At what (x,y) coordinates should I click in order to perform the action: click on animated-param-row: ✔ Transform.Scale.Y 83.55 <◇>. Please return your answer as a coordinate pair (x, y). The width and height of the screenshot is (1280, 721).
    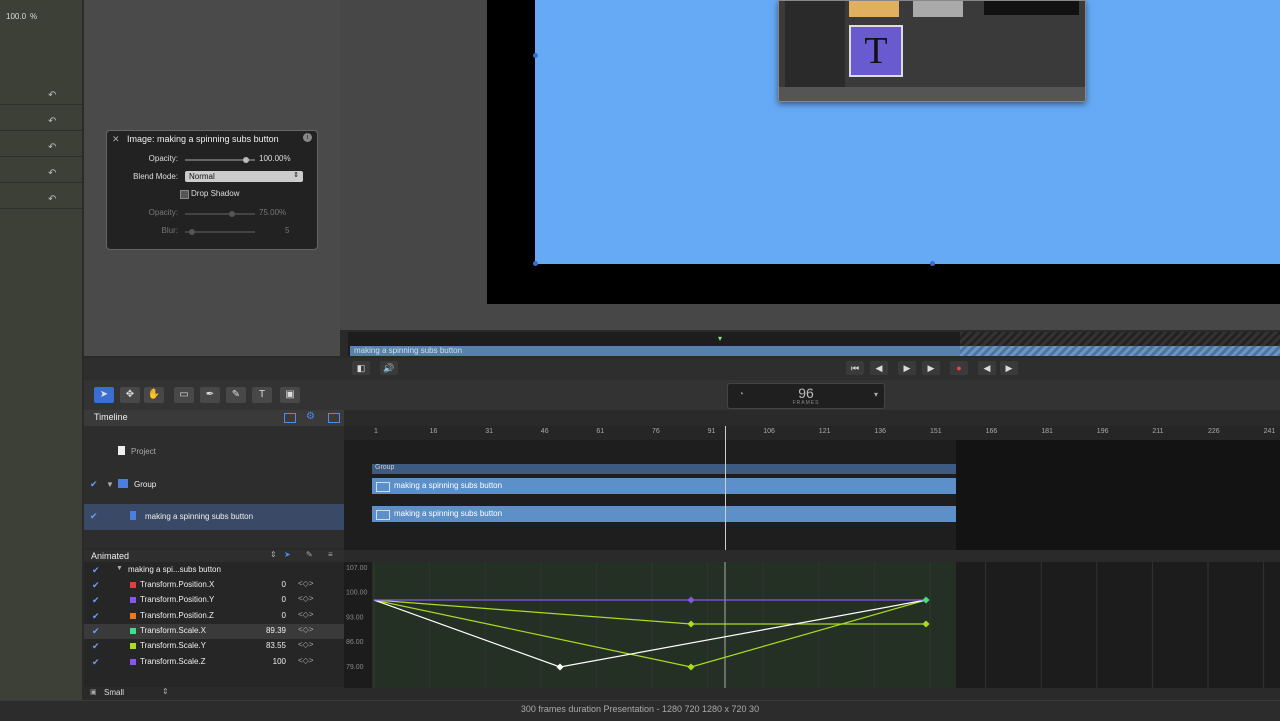
    Looking at the image, I should click on (214, 646).